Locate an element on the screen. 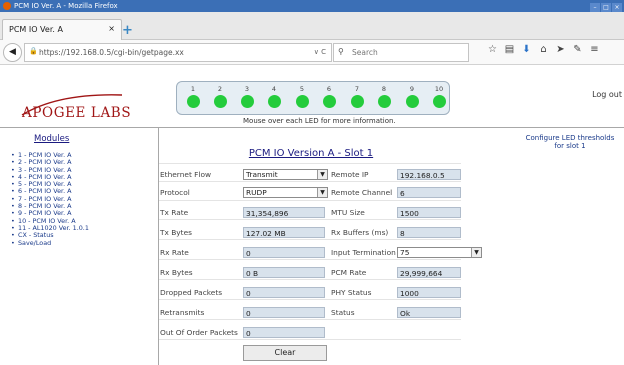 This screenshot has height=365, width=624. dropped-packets-field: 0 is located at coordinates (284, 292).